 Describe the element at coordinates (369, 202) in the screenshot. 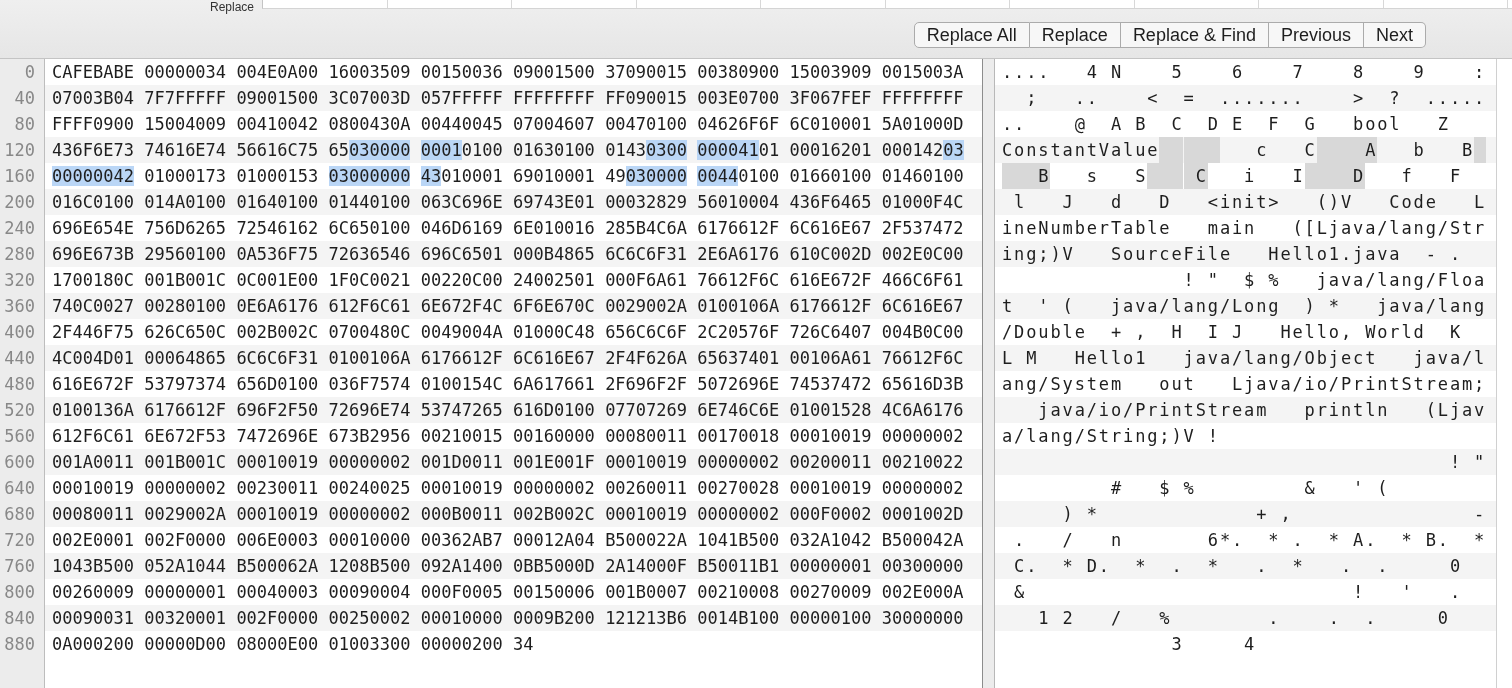

I see `hex-word: 01440100` at that location.